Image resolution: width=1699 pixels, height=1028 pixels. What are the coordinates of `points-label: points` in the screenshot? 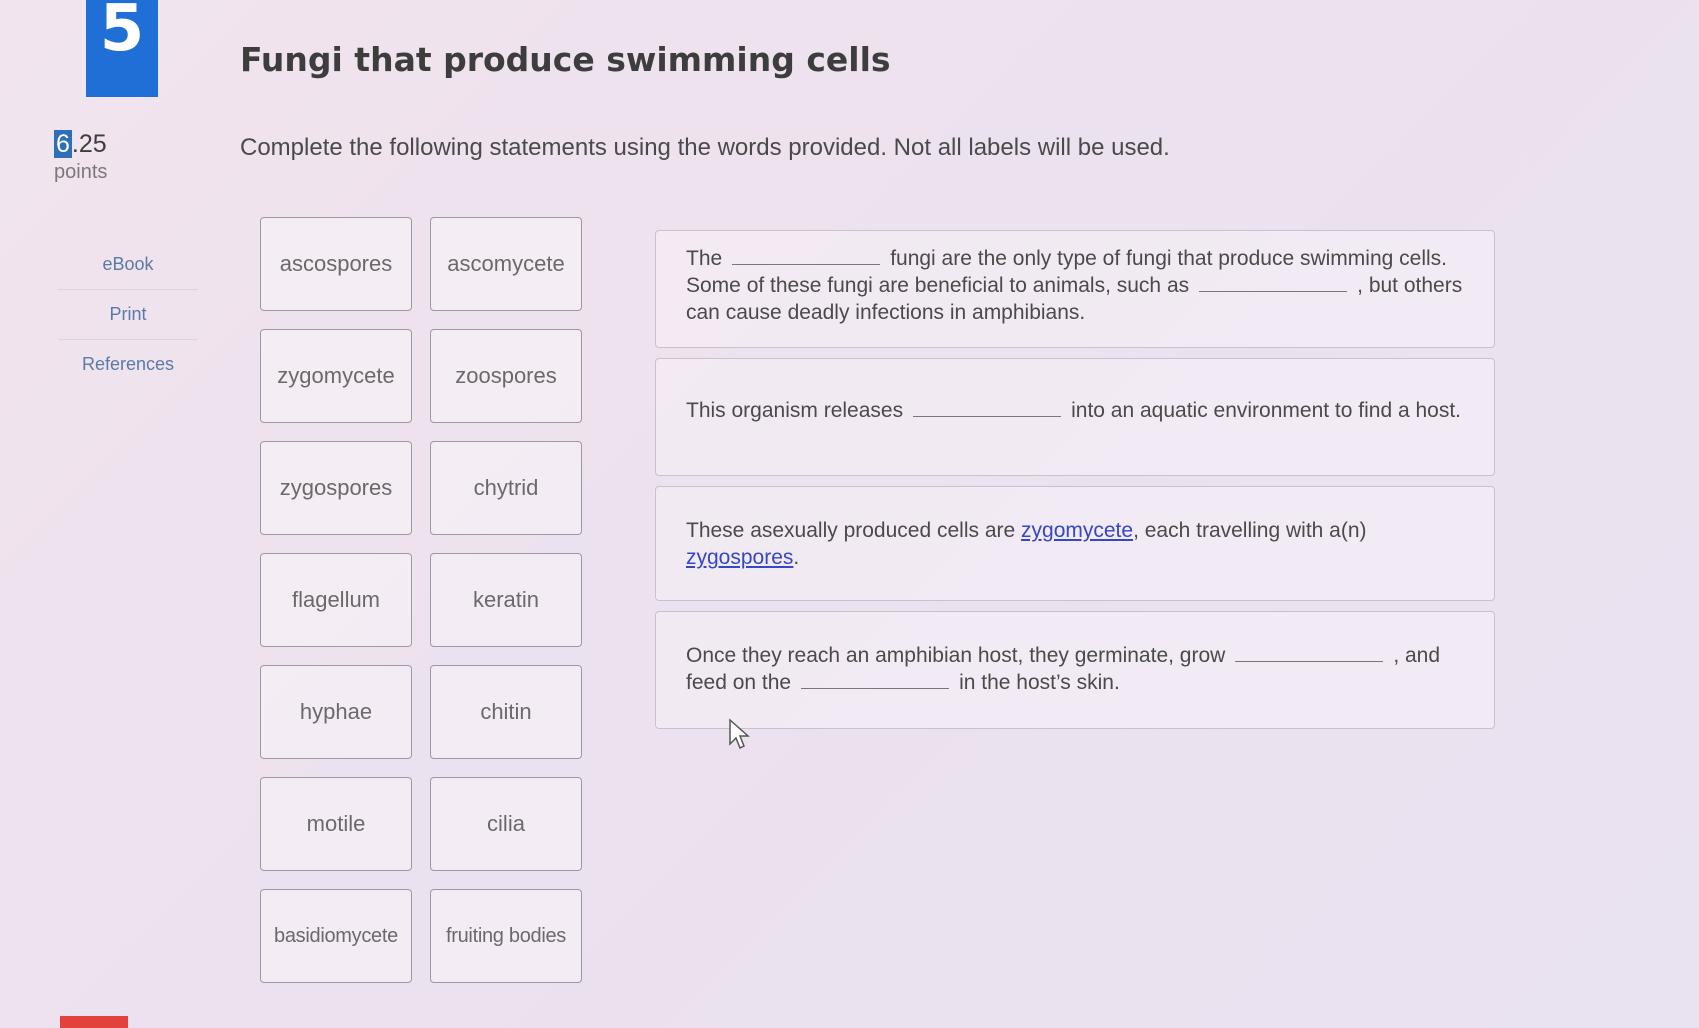 It's located at (81, 172).